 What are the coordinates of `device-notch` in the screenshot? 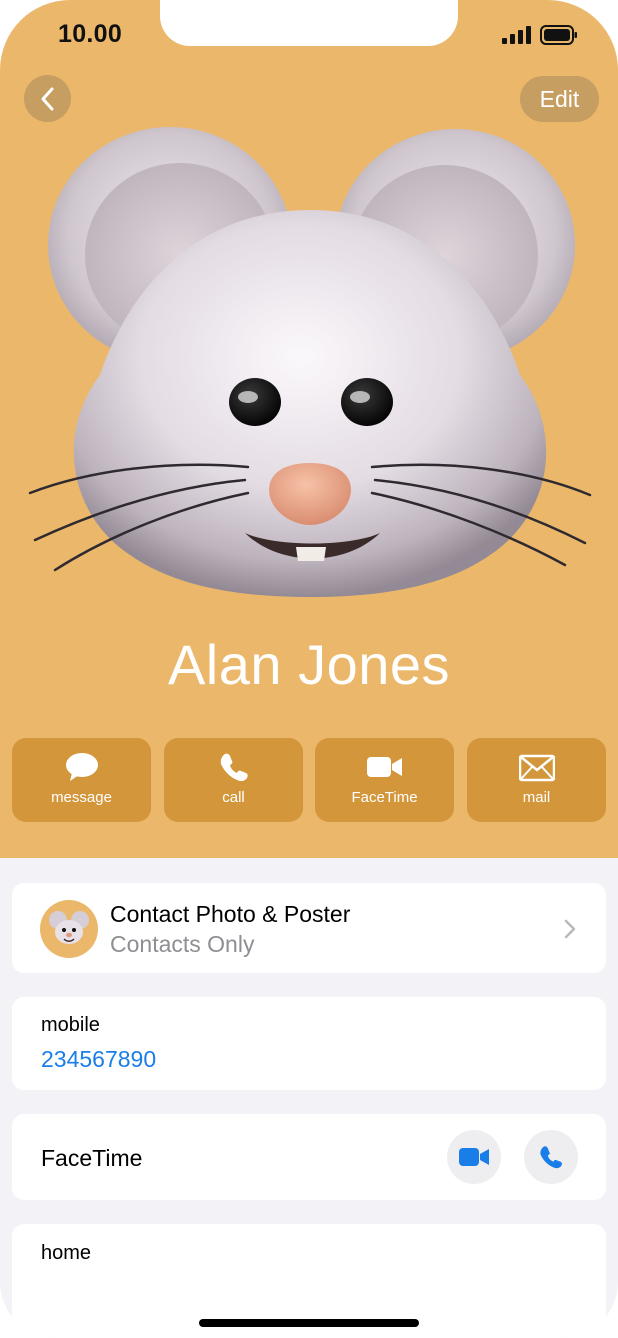 It's located at (309, 23).